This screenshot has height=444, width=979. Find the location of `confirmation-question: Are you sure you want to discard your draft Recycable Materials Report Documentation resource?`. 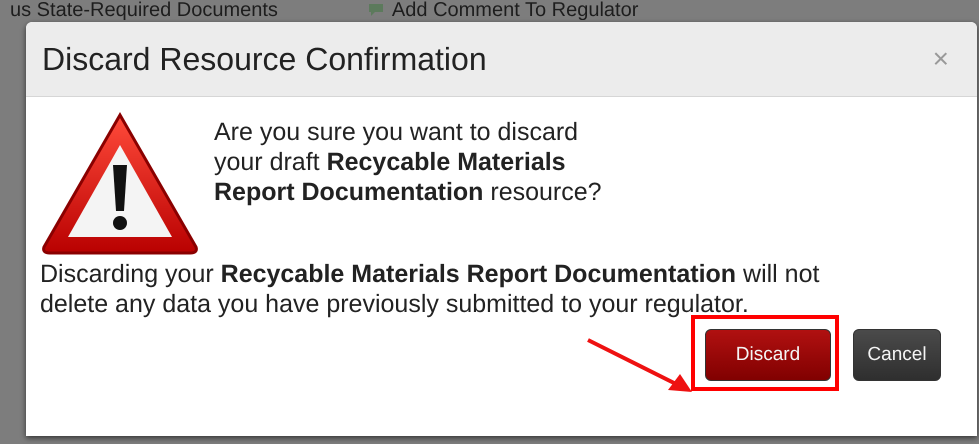

confirmation-question: Are you sure you want to discard your draft Recycable Materials Report Documentation resource? is located at coordinates (408, 162).